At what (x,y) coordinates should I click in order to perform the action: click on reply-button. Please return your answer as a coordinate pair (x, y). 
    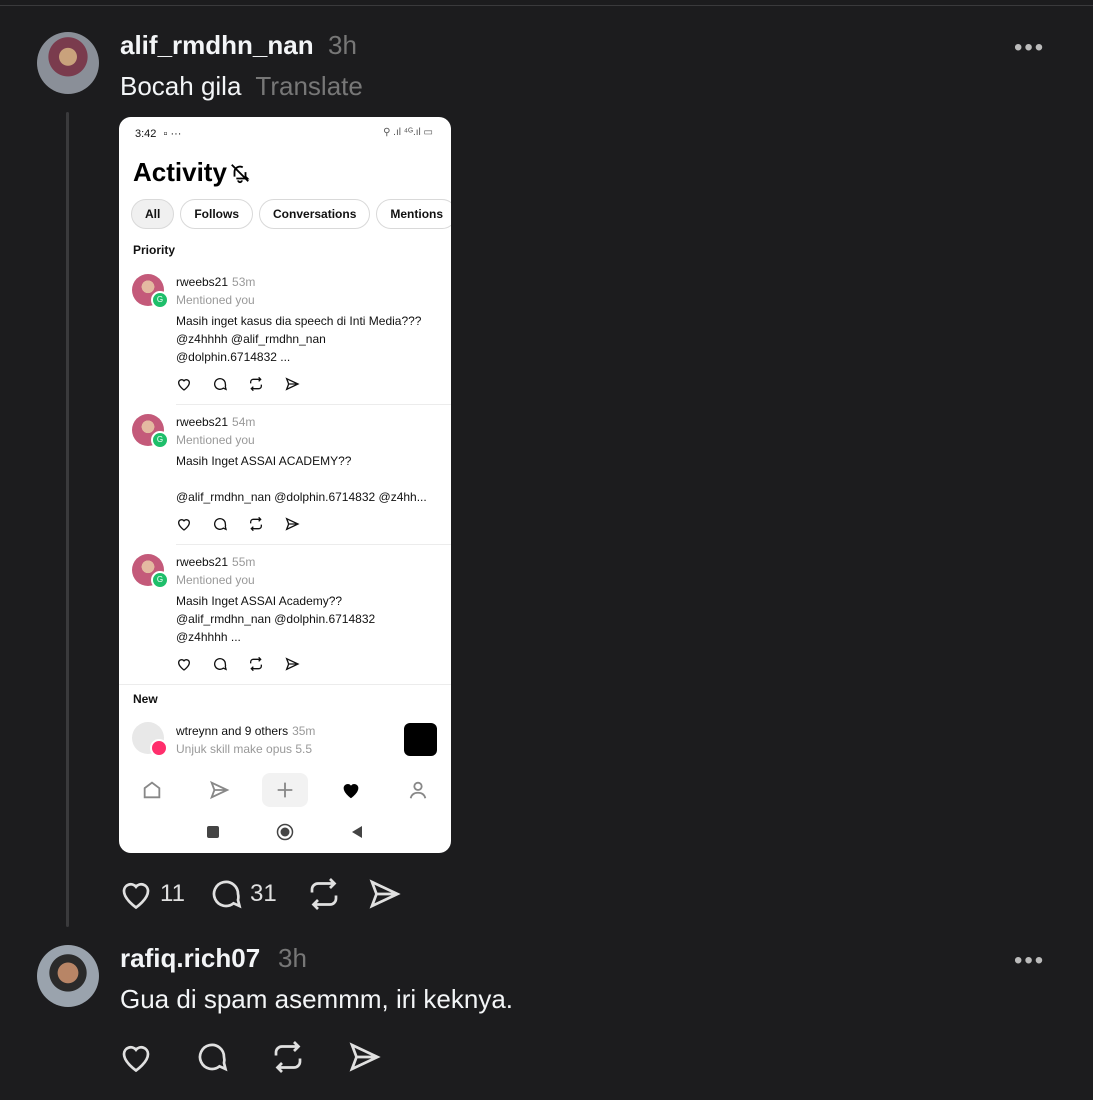
    Looking at the image, I should click on (212, 1057).